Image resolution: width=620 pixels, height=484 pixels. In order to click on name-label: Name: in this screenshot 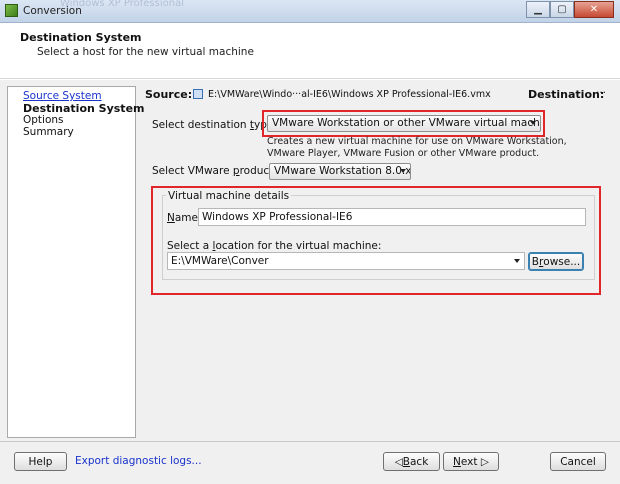, I will do `click(184, 218)`.